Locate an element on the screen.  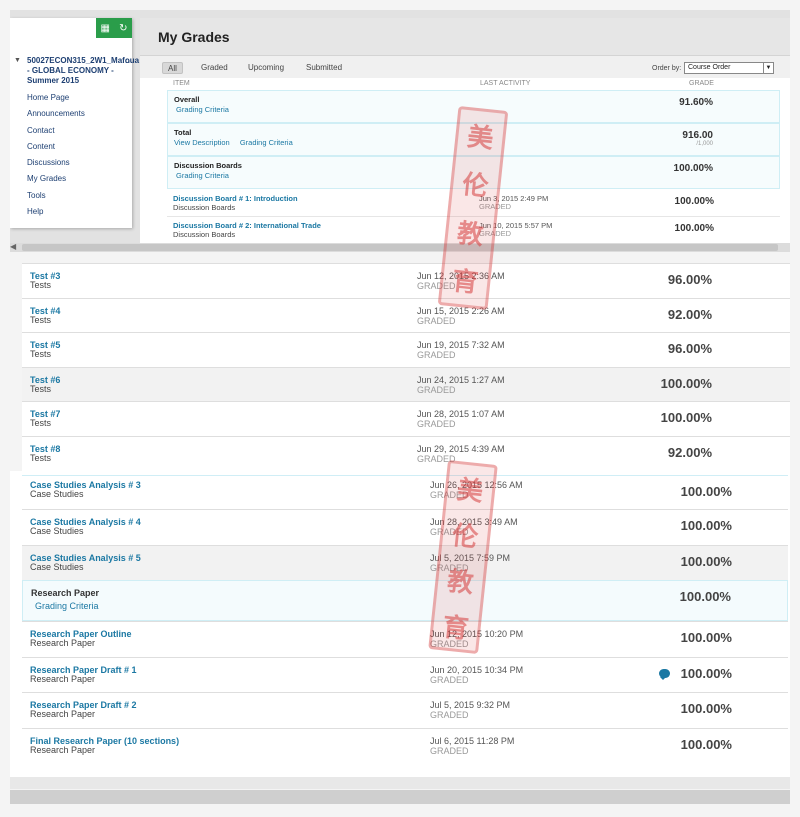
last-activity-date: Jul 6, 2015 11:28 PM is located at coordinates (472, 740).